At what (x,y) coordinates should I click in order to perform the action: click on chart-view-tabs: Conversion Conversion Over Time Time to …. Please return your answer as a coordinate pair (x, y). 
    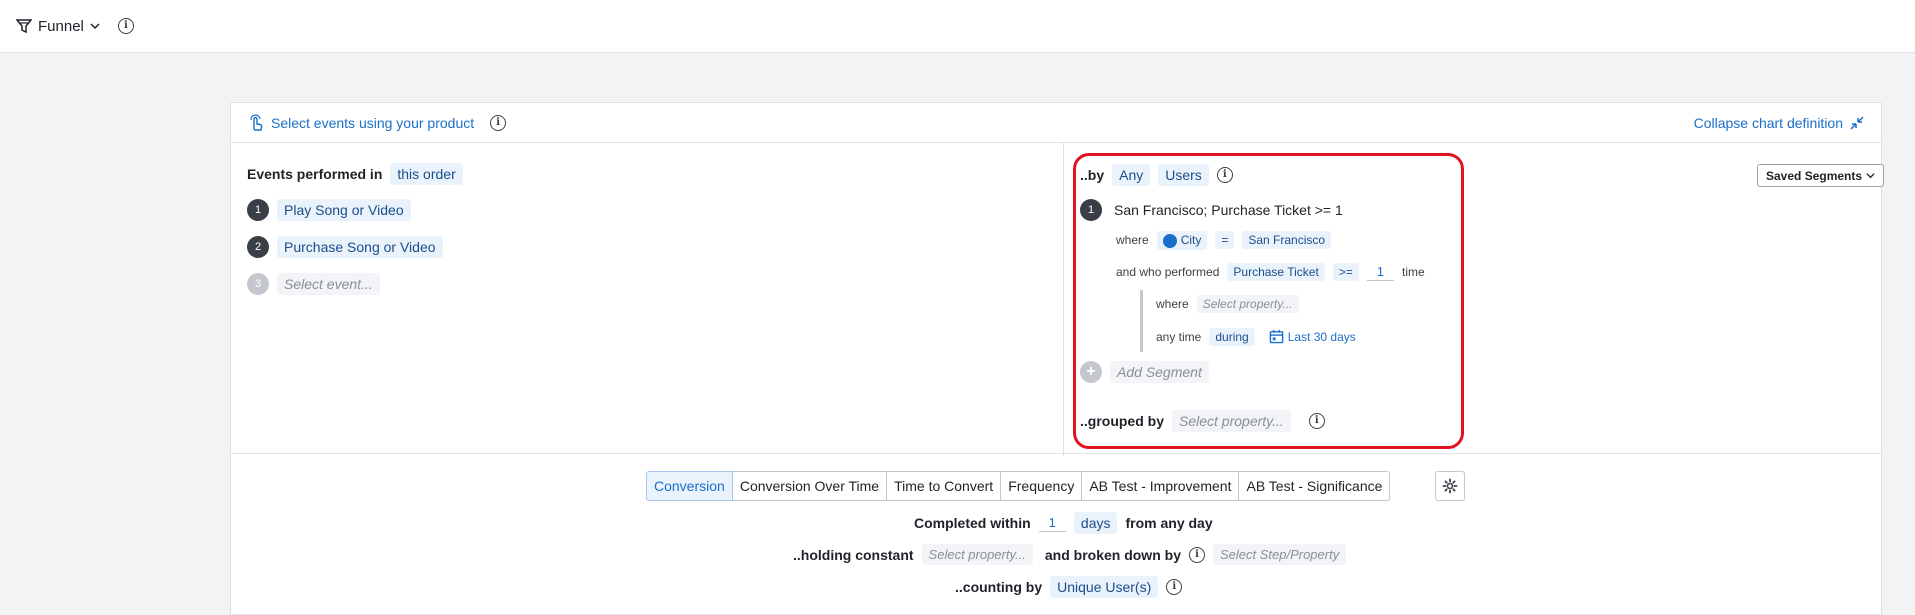
    Looking at the image, I should click on (1018, 486).